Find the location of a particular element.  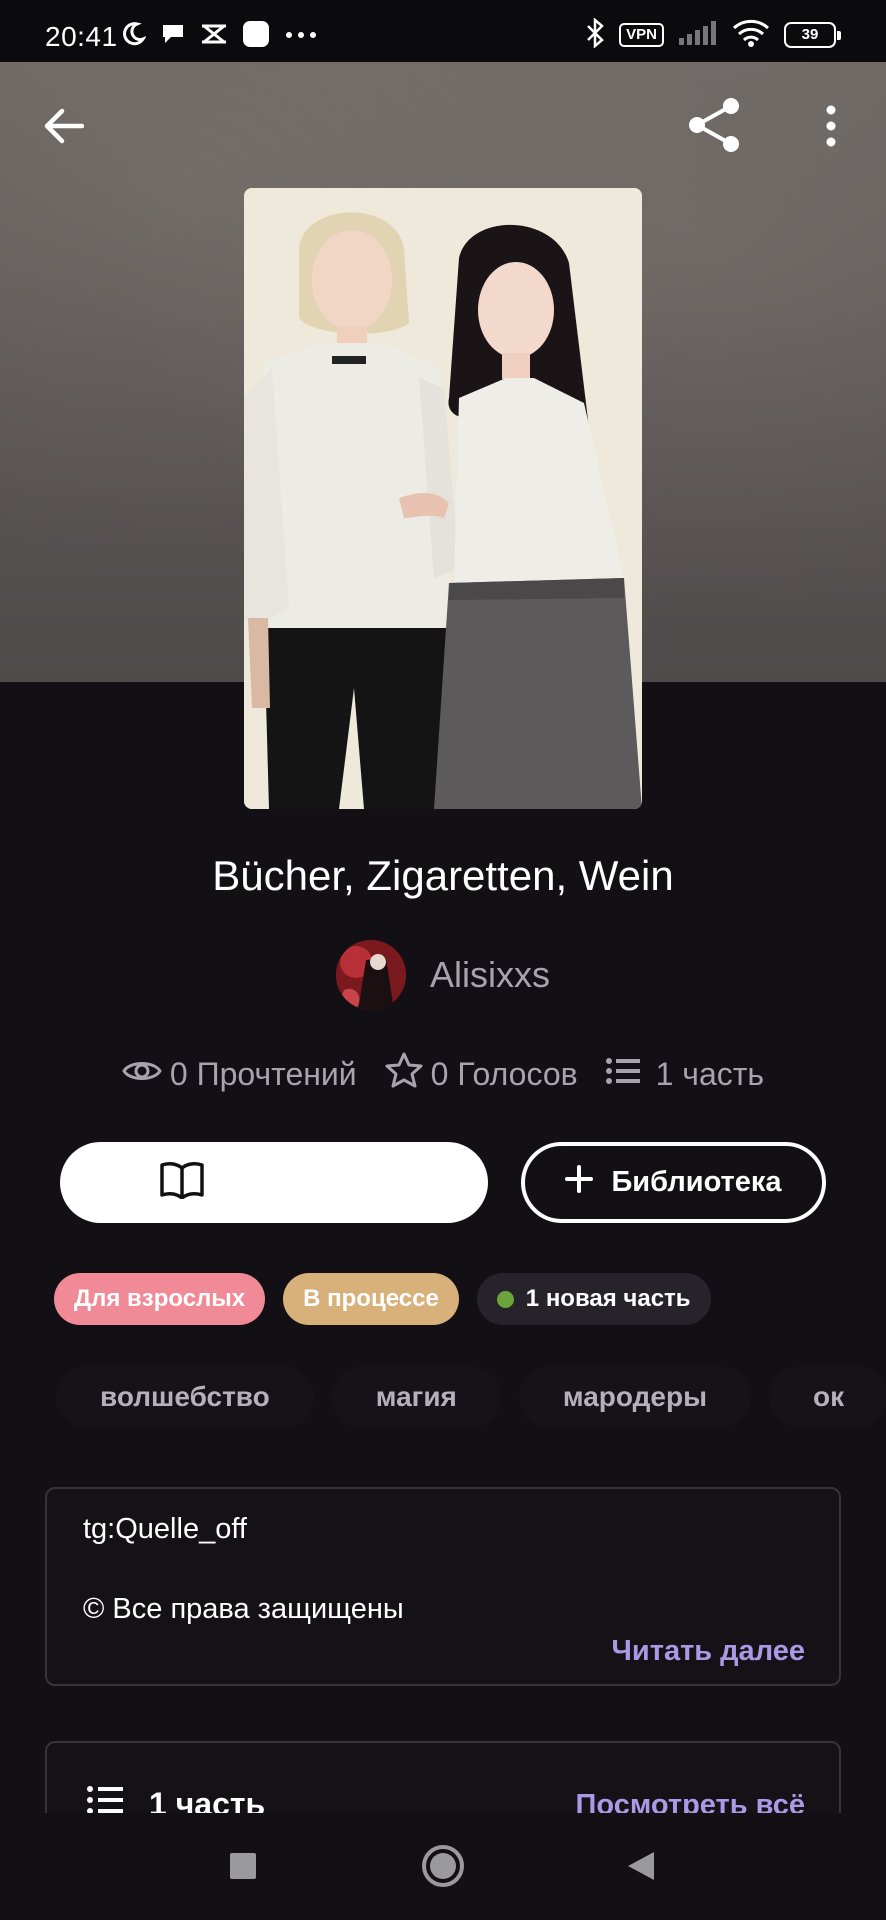

book-stats: 0 Прочтений 0 Голосов 1 часть is located at coordinates (443, 1074).